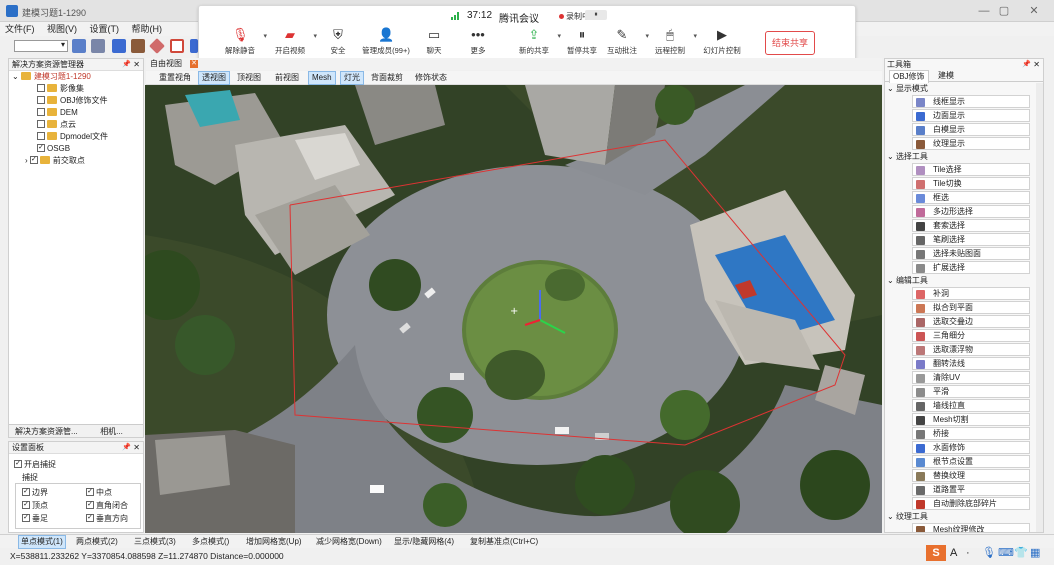 This screenshot has height=565, width=1054. What do you see at coordinates (907, 517) in the screenshot?
I see `section-texture-tools: ⌄ 纹理工具` at bounding box center [907, 517].